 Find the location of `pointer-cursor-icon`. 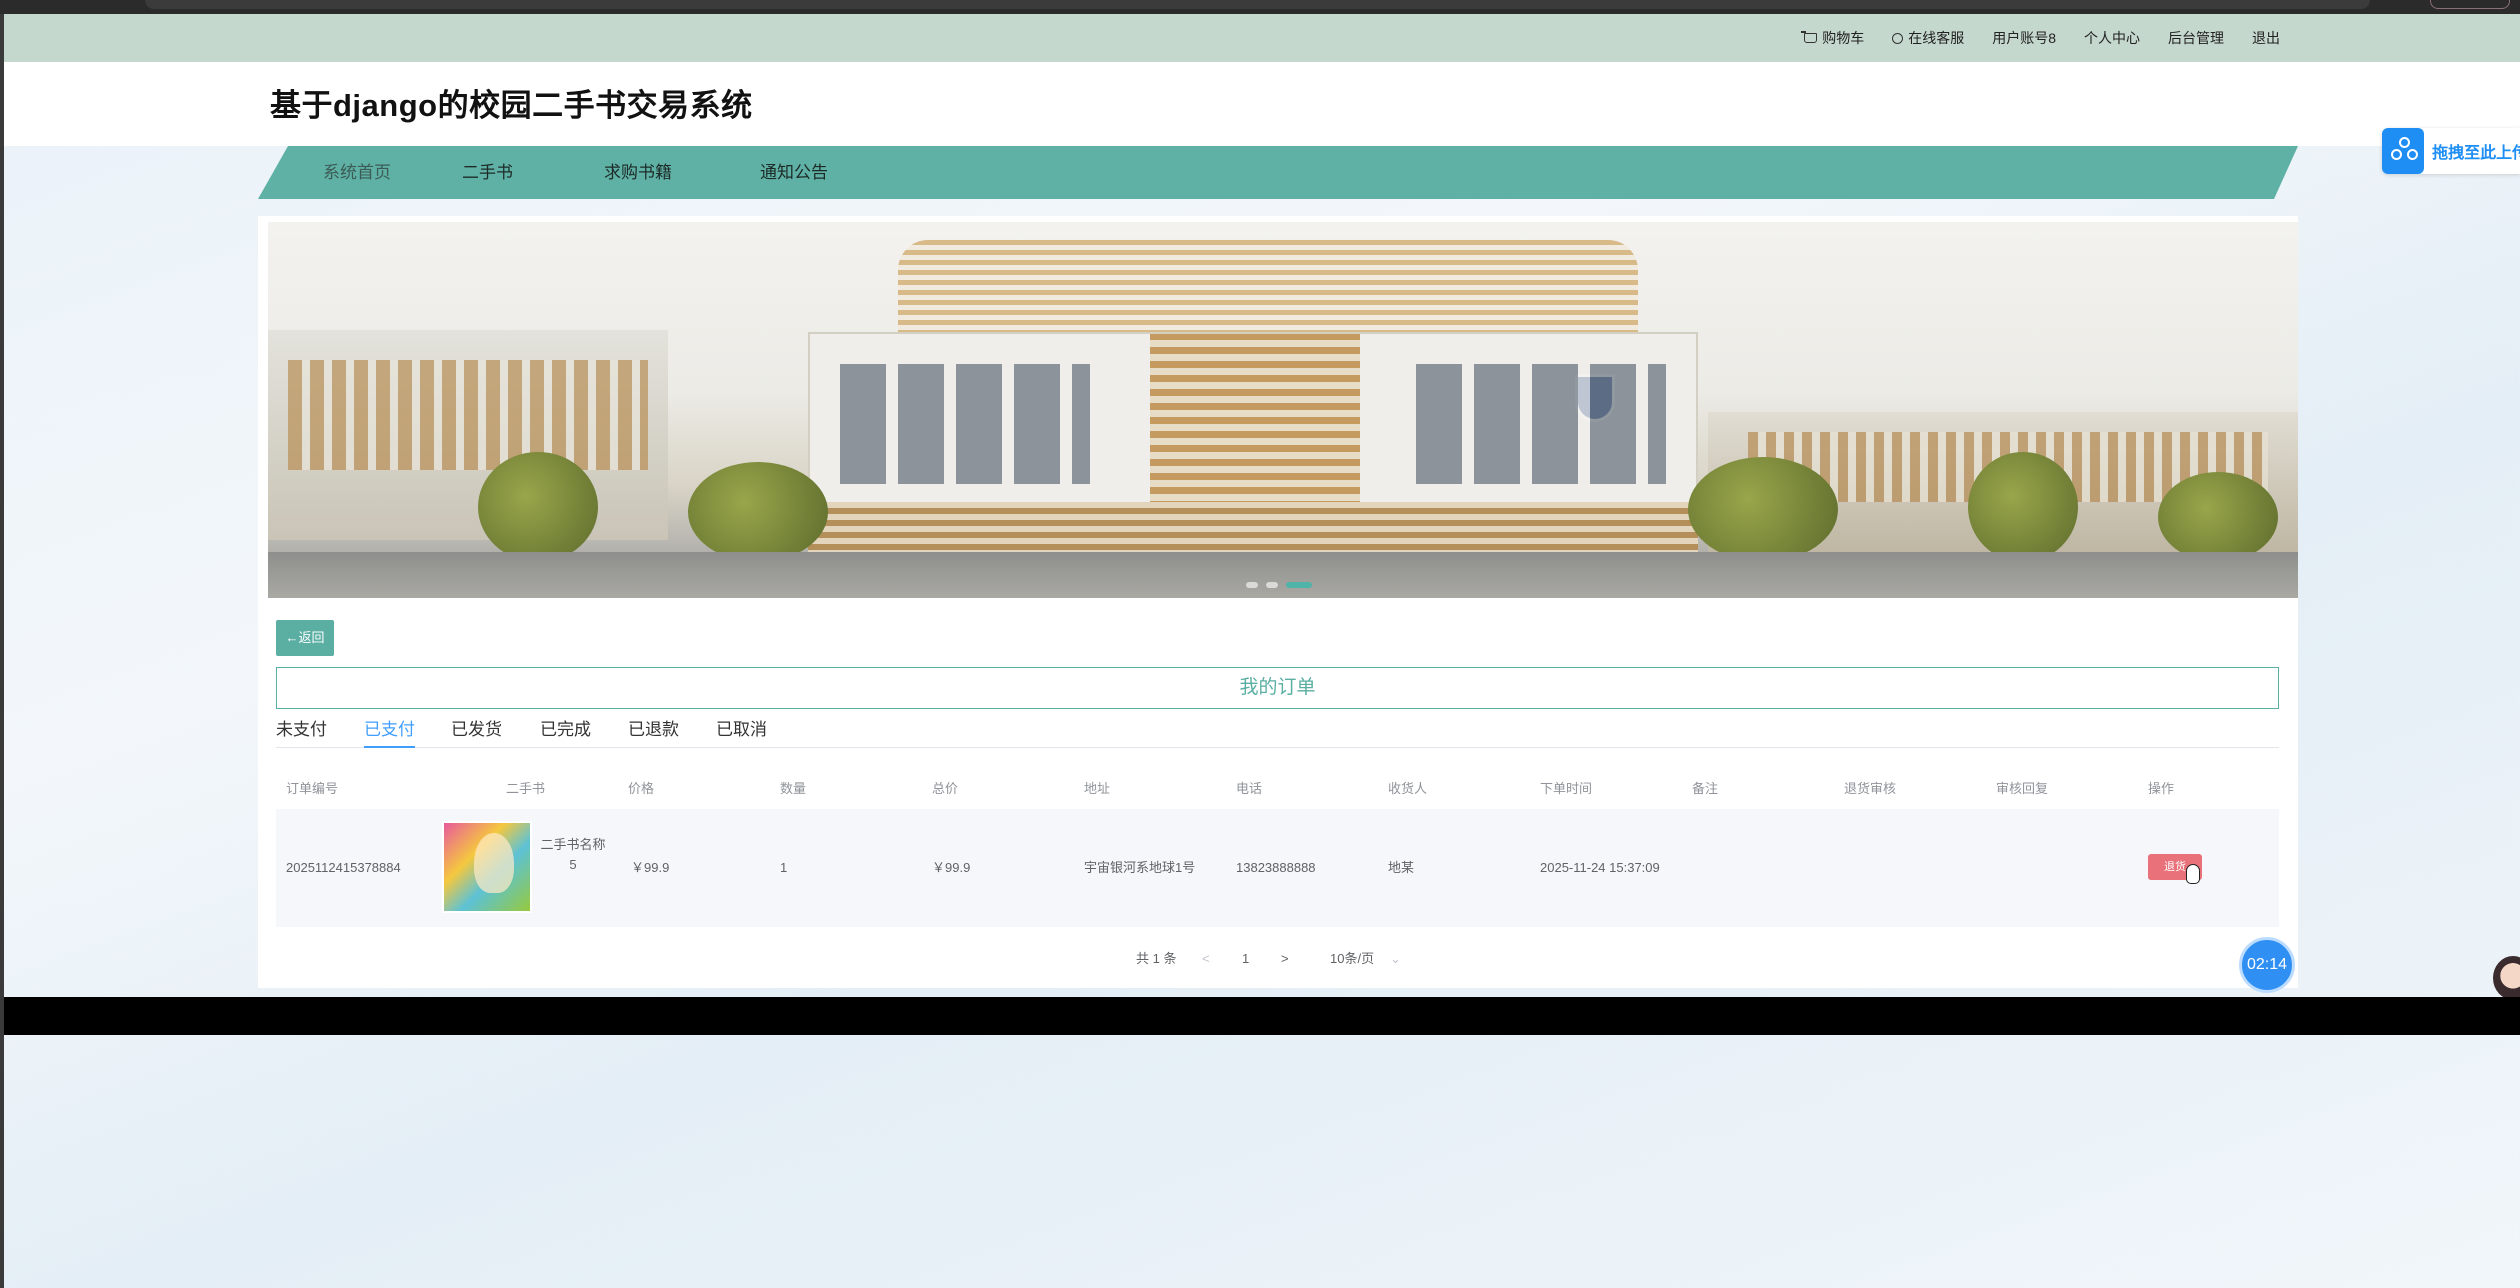

pointer-cursor-icon is located at coordinates (2193, 874).